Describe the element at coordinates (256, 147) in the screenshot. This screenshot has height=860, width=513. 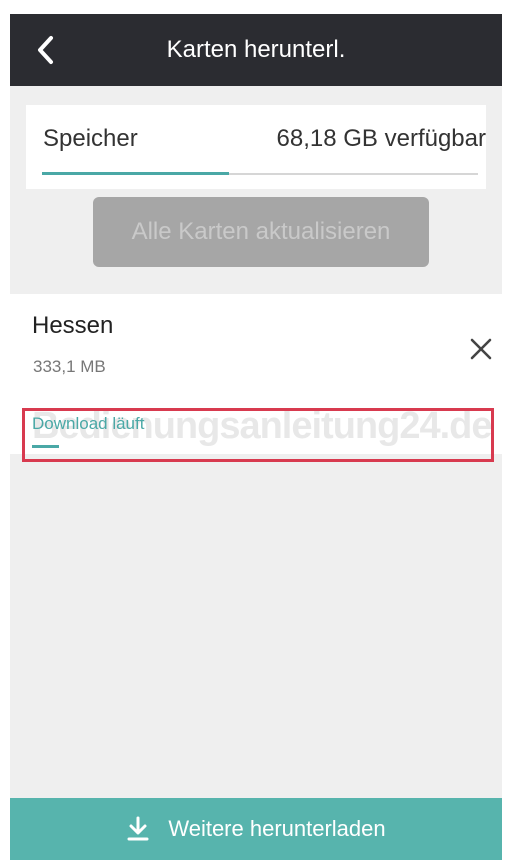
I see `storage-card: Speicher 68,18 GB verfügbar` at that location.